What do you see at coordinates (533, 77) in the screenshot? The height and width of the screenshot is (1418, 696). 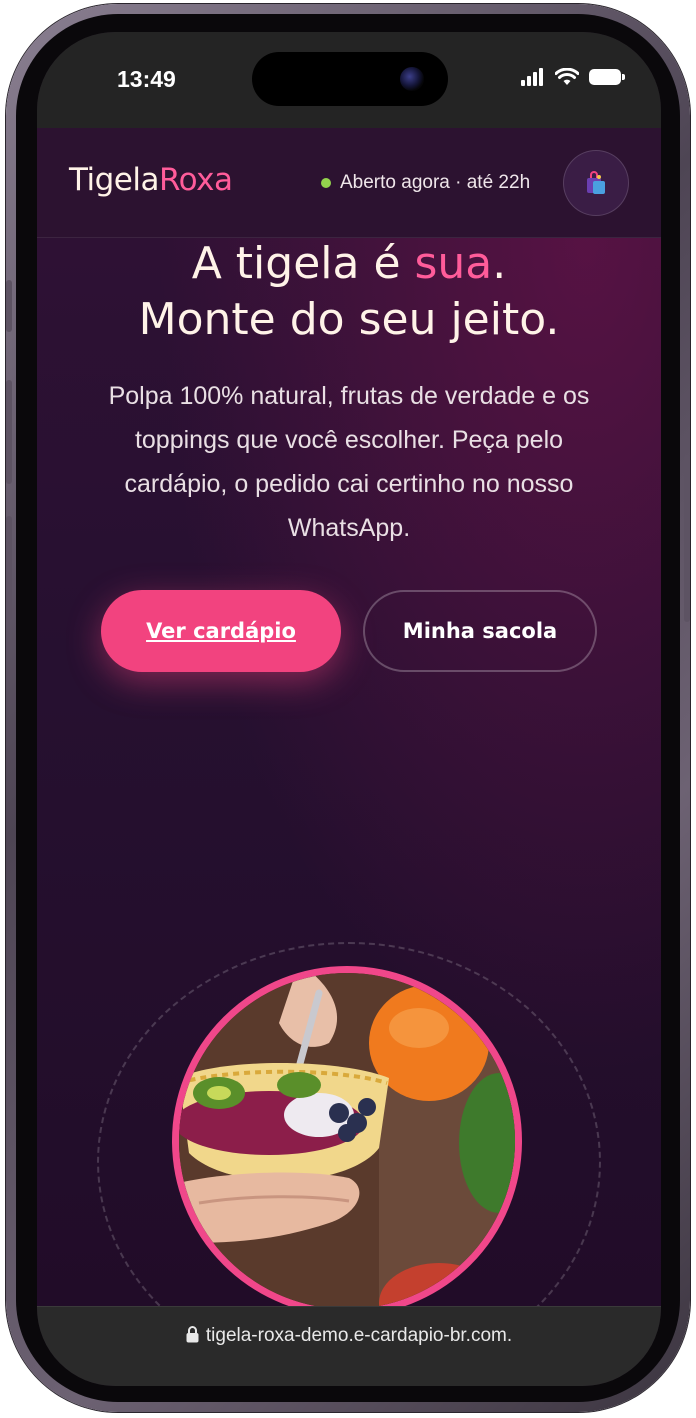 I see `signal-icon` at bounding box center [533, 77].